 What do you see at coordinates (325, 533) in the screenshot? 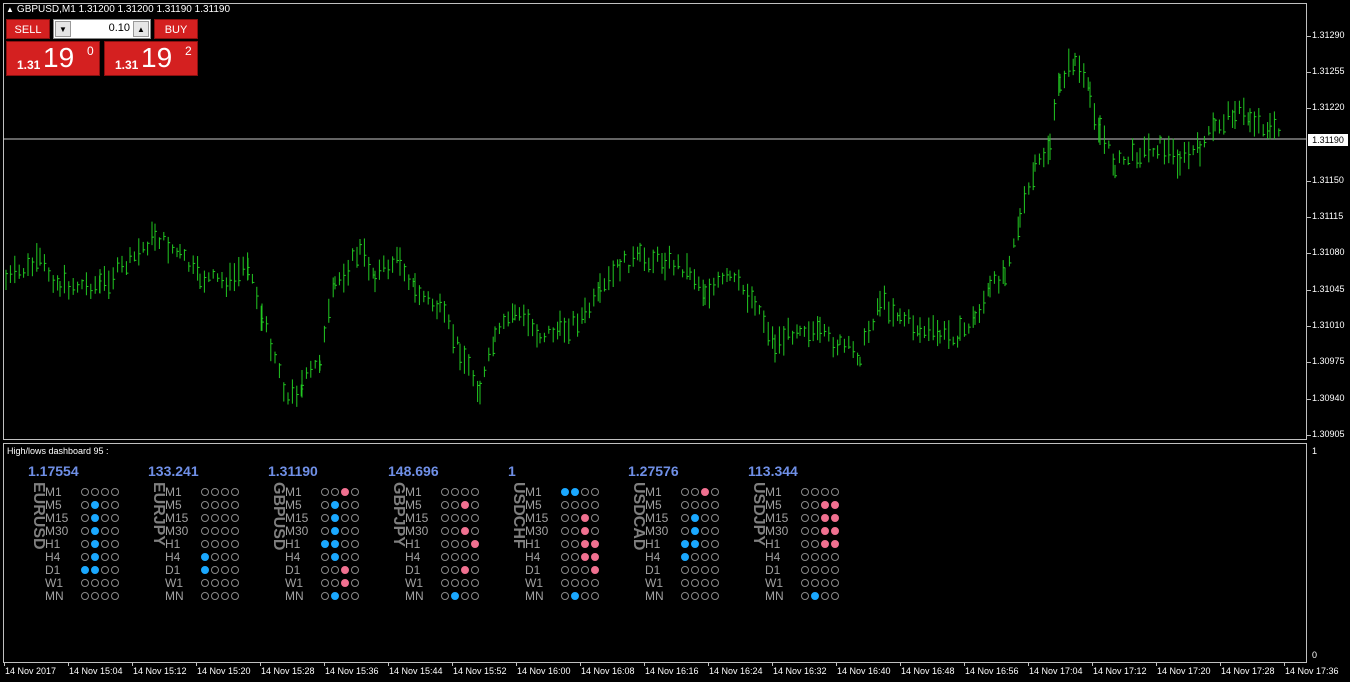
I see `dashboard-pair-gbpusd: 1.31190 GBPUSD M1 M5 M15 M30 H1 H4 D1 W1 MN` at bounding box center [325, 533].